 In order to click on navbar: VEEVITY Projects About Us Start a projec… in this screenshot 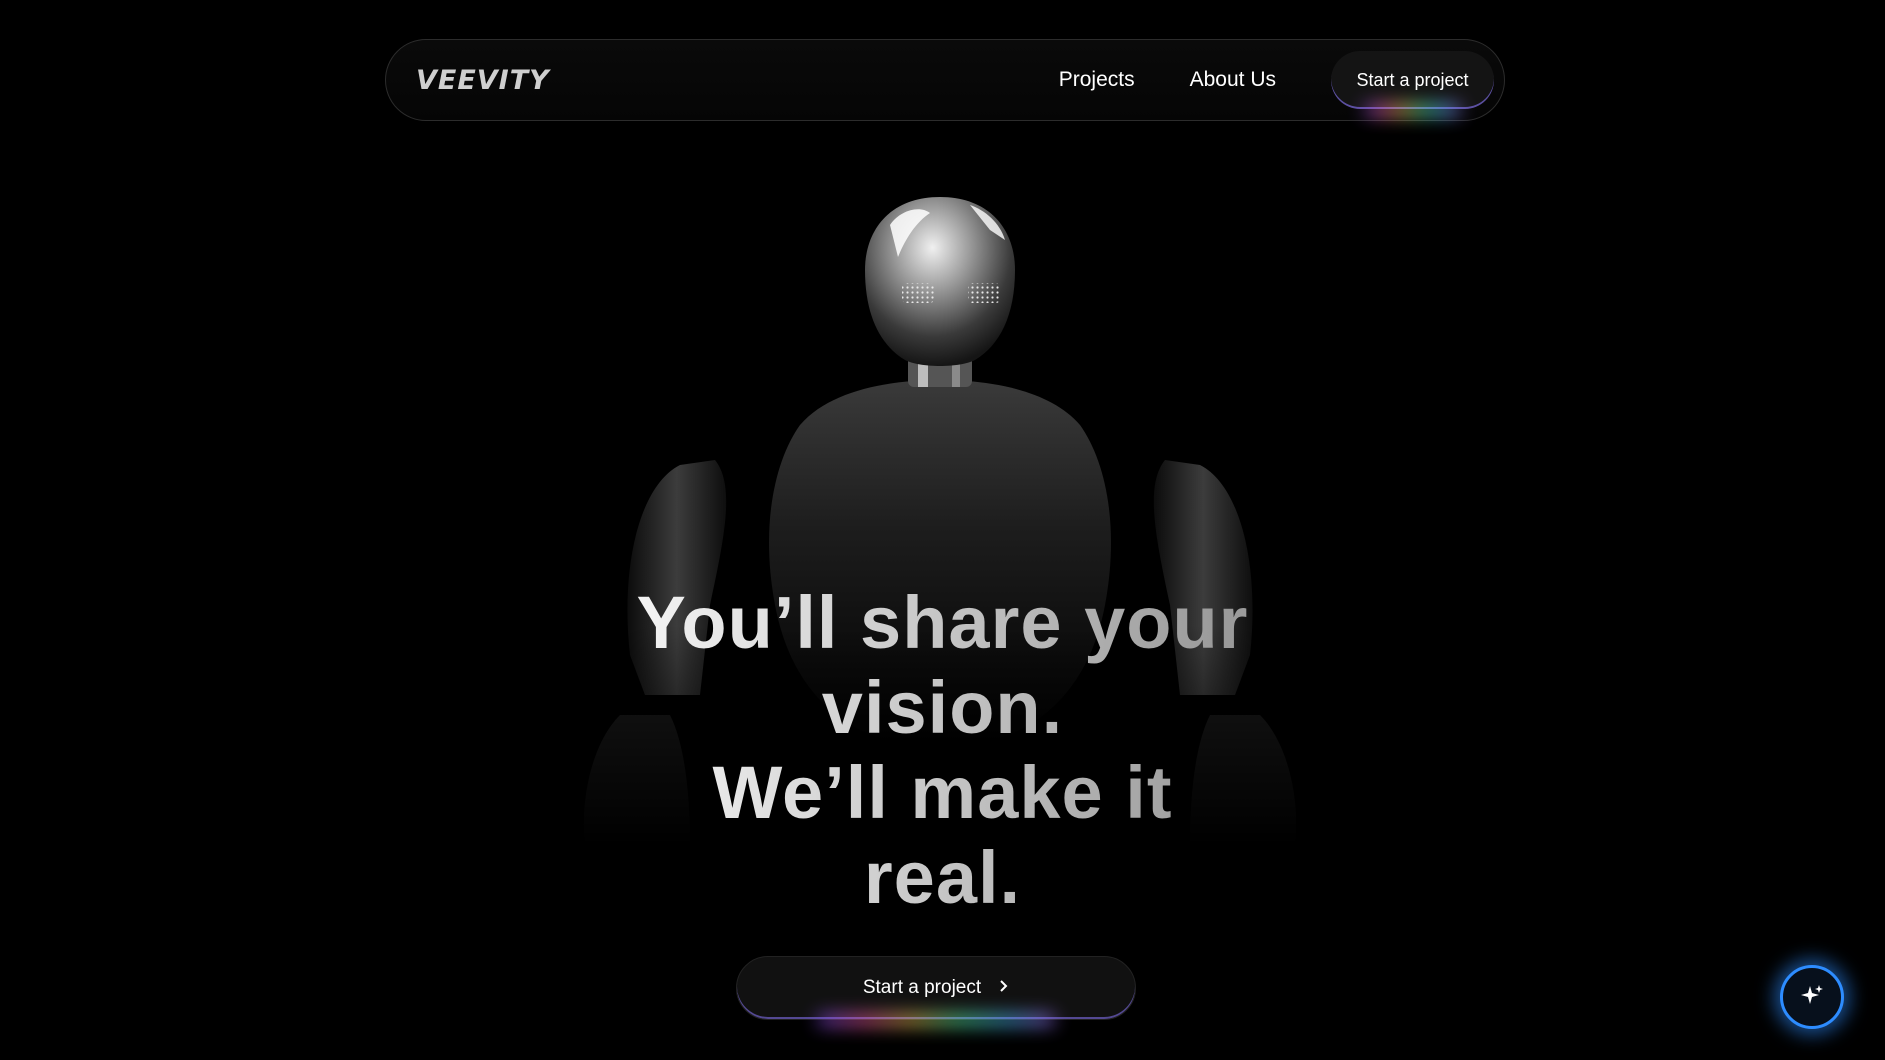, I will do `click(945, 80)`.